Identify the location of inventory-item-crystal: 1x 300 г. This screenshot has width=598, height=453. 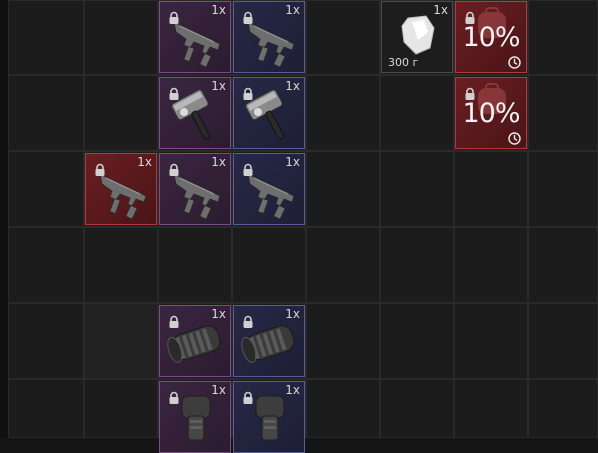
(417, 37).